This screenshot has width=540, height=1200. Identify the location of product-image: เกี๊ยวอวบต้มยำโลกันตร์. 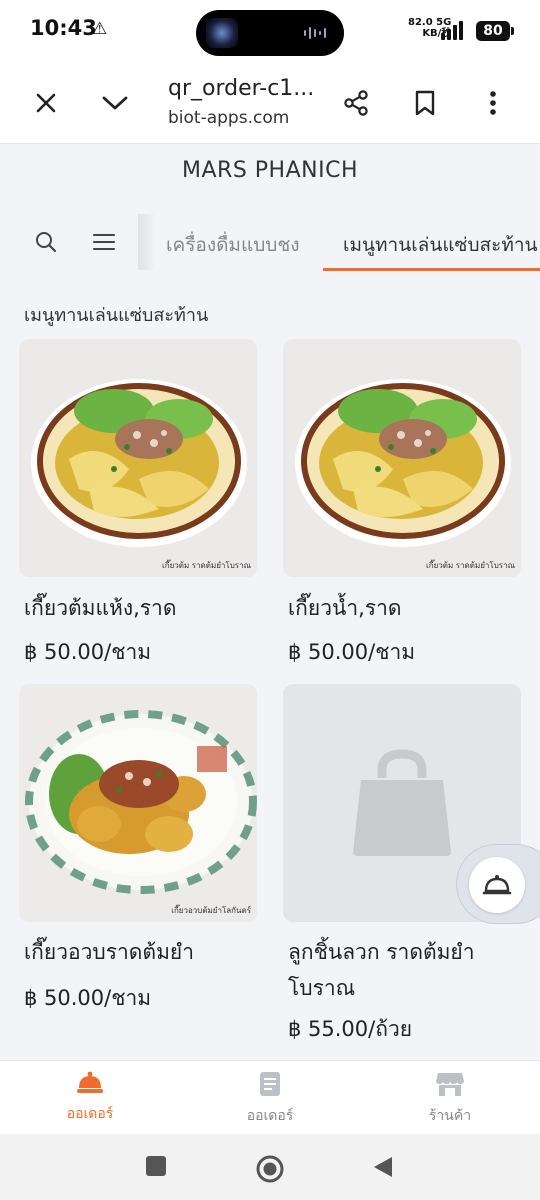
(138, 803).